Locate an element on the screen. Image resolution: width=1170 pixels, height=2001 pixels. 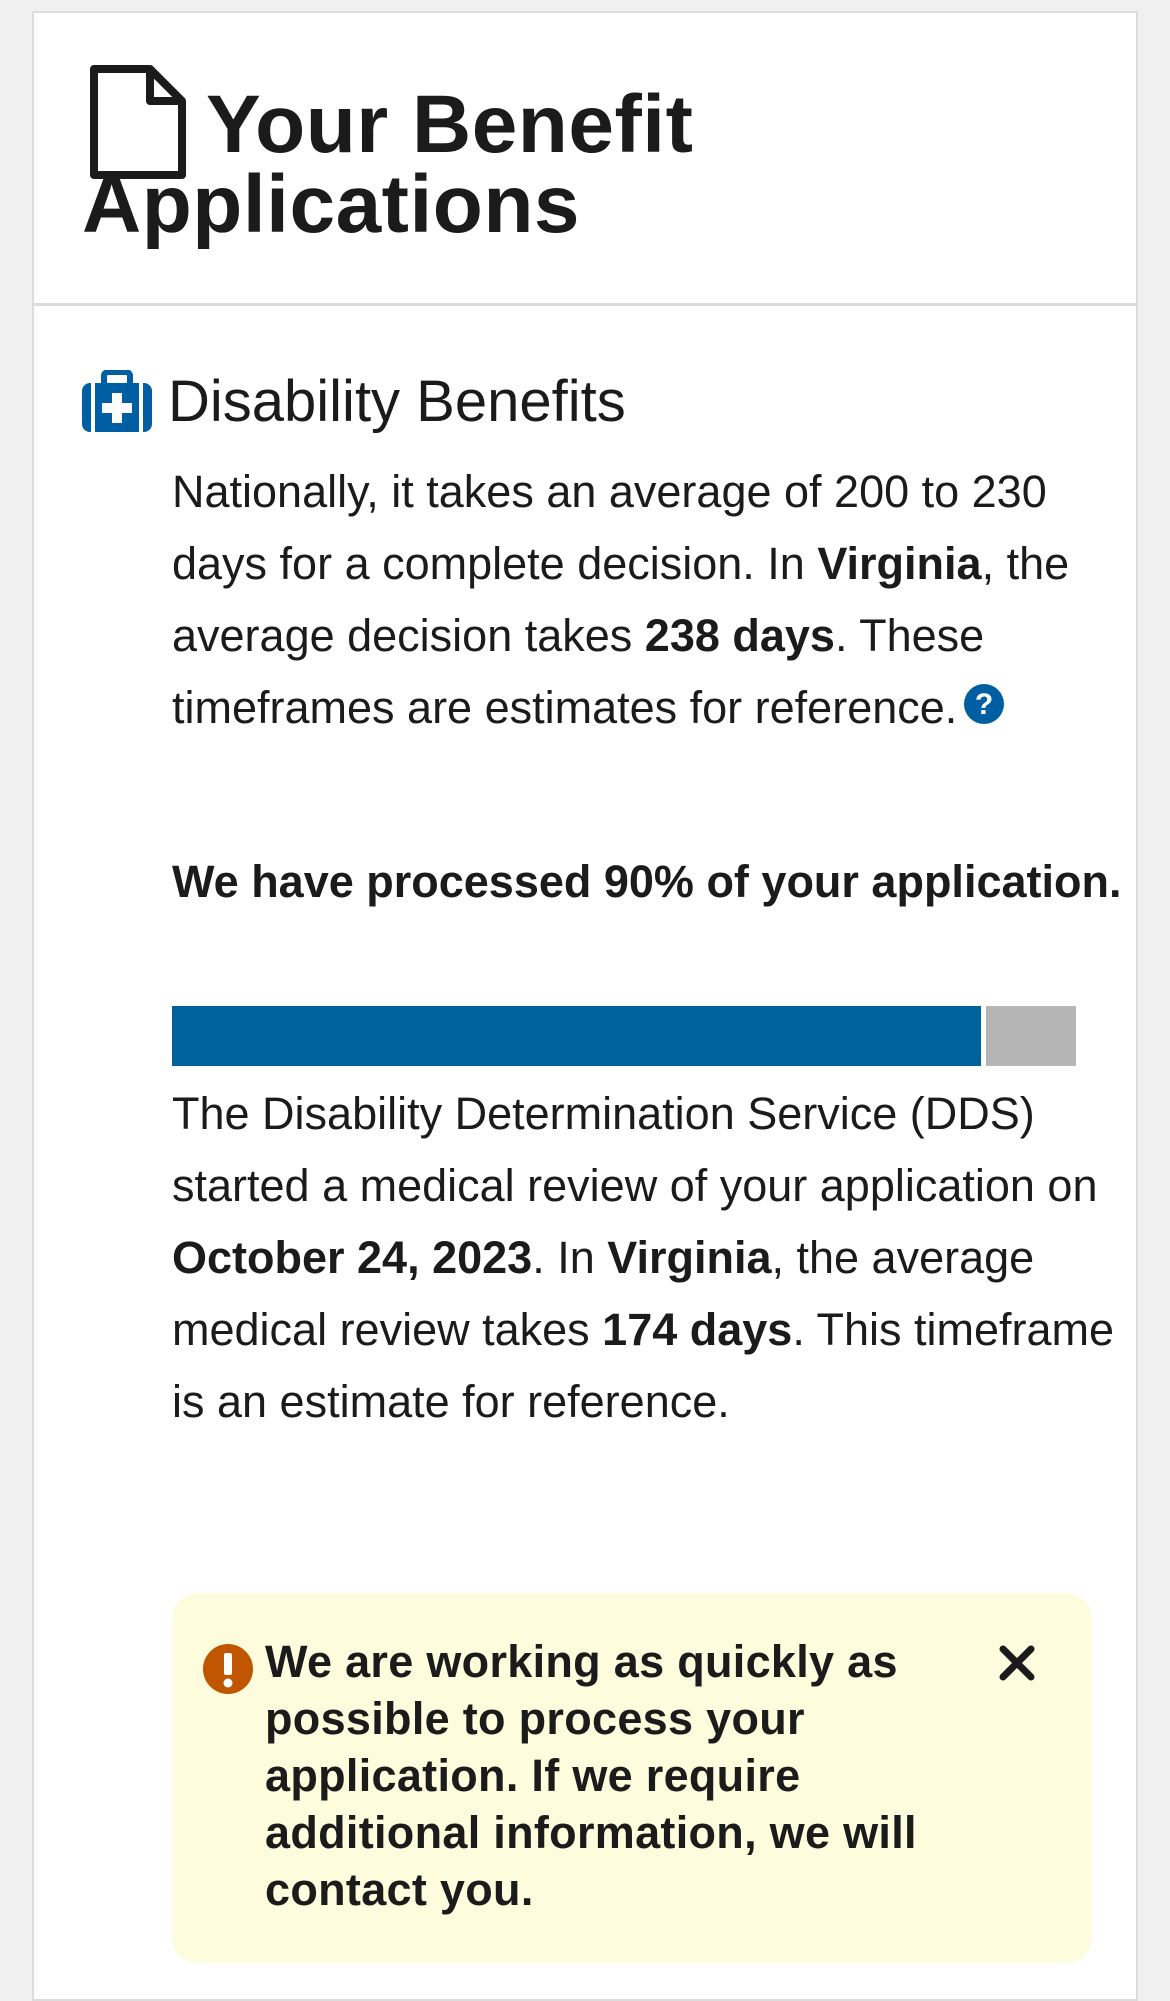
progress-bar is located at coordinates (624, 1036).